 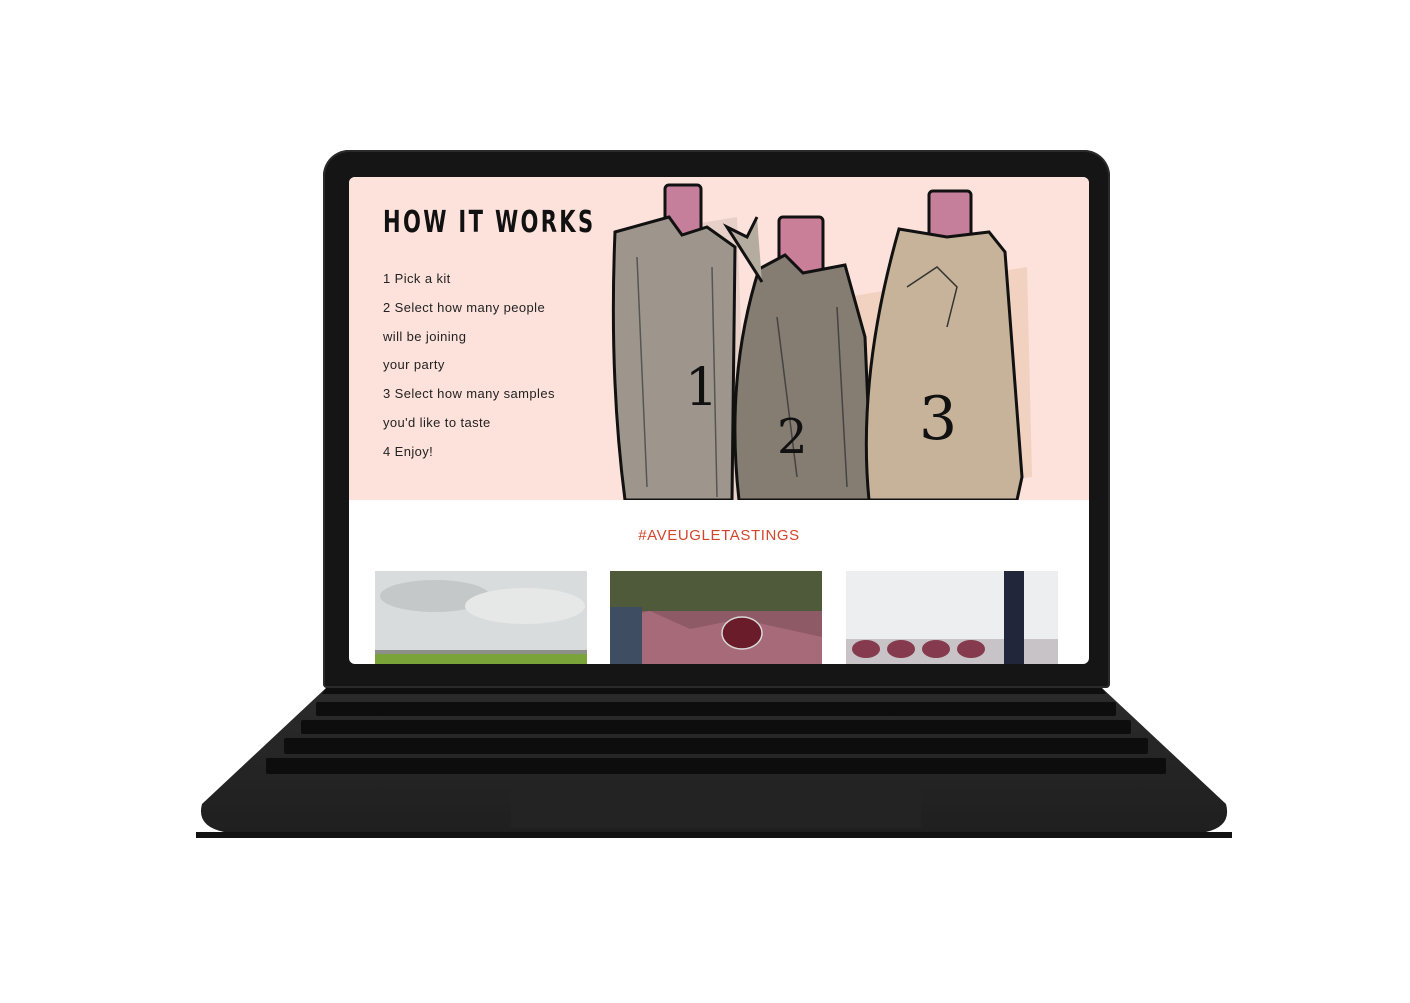 I want to click on landscape-image, so click(x=481, y=617).